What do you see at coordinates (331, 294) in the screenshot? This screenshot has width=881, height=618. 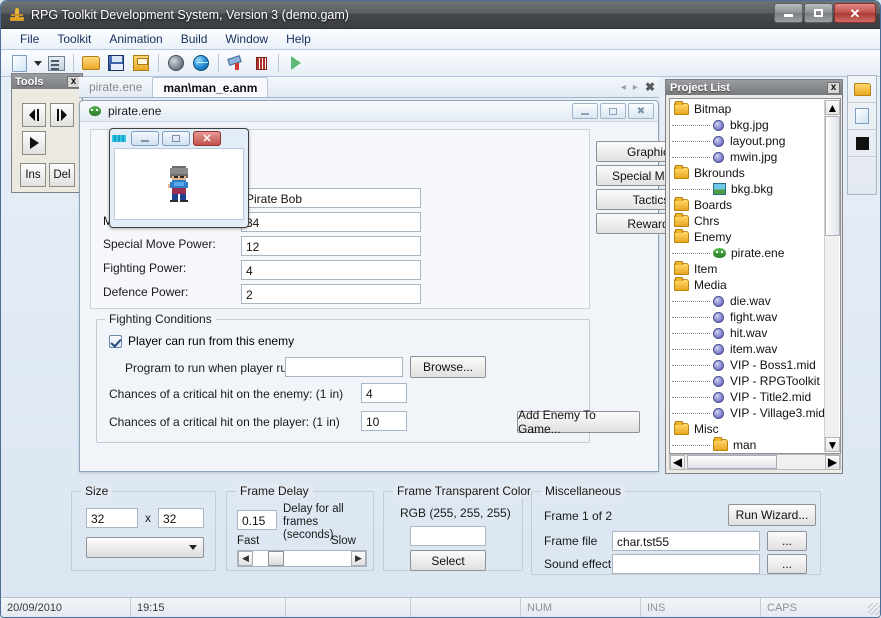 I see `defence-power-input: 2` at bounding box center [331, 294].